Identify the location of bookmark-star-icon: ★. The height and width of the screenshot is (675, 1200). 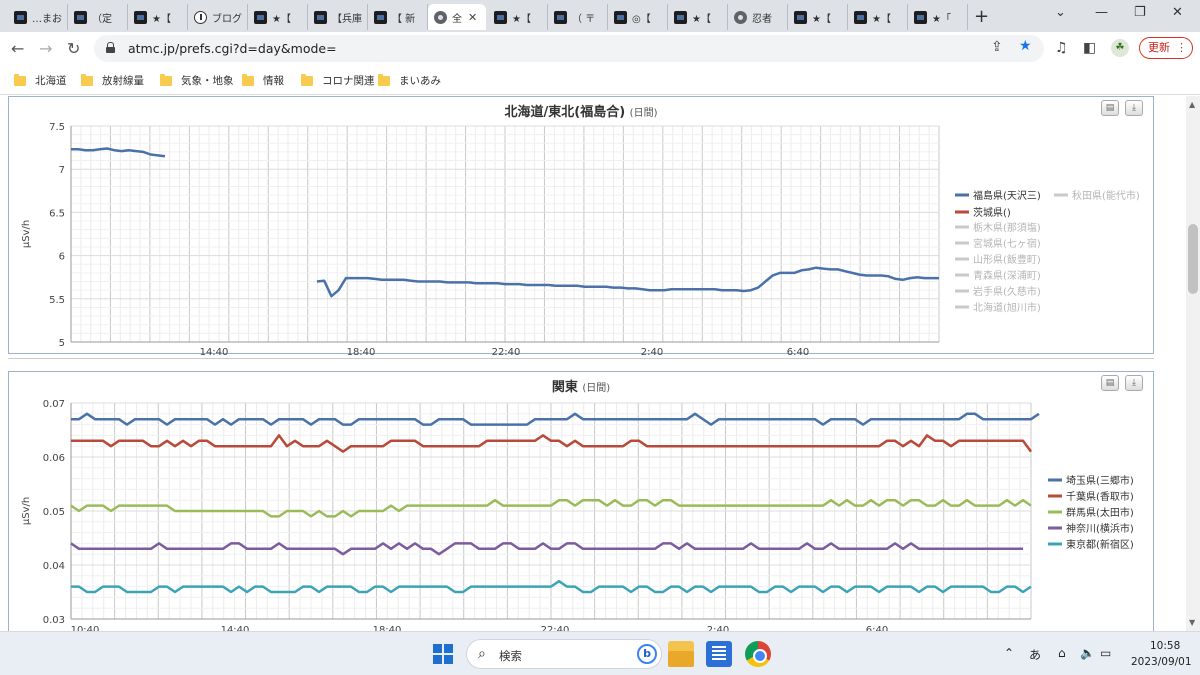
(1025, 46).